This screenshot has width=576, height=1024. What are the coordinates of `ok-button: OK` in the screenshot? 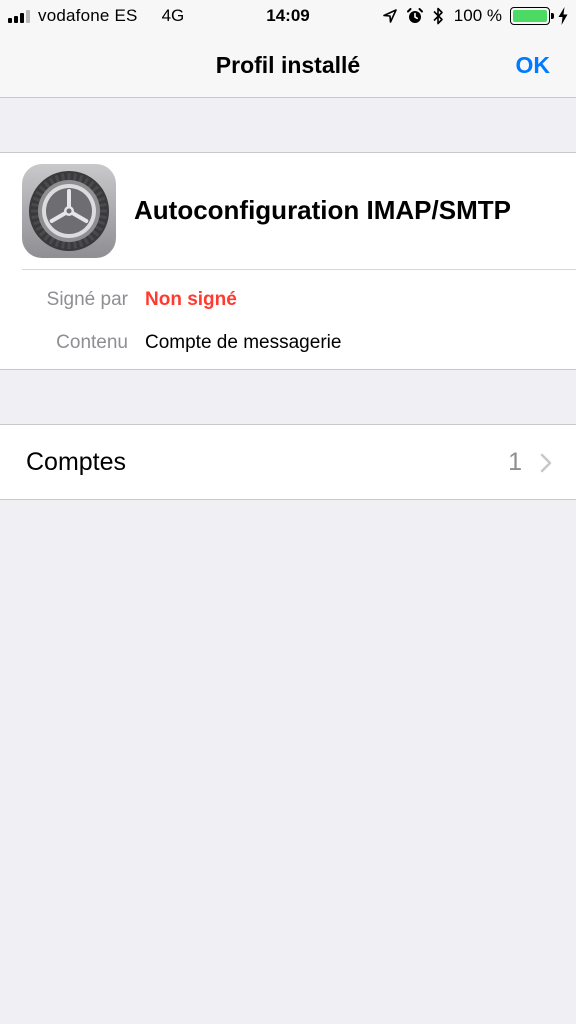 It's located at (533, 65).